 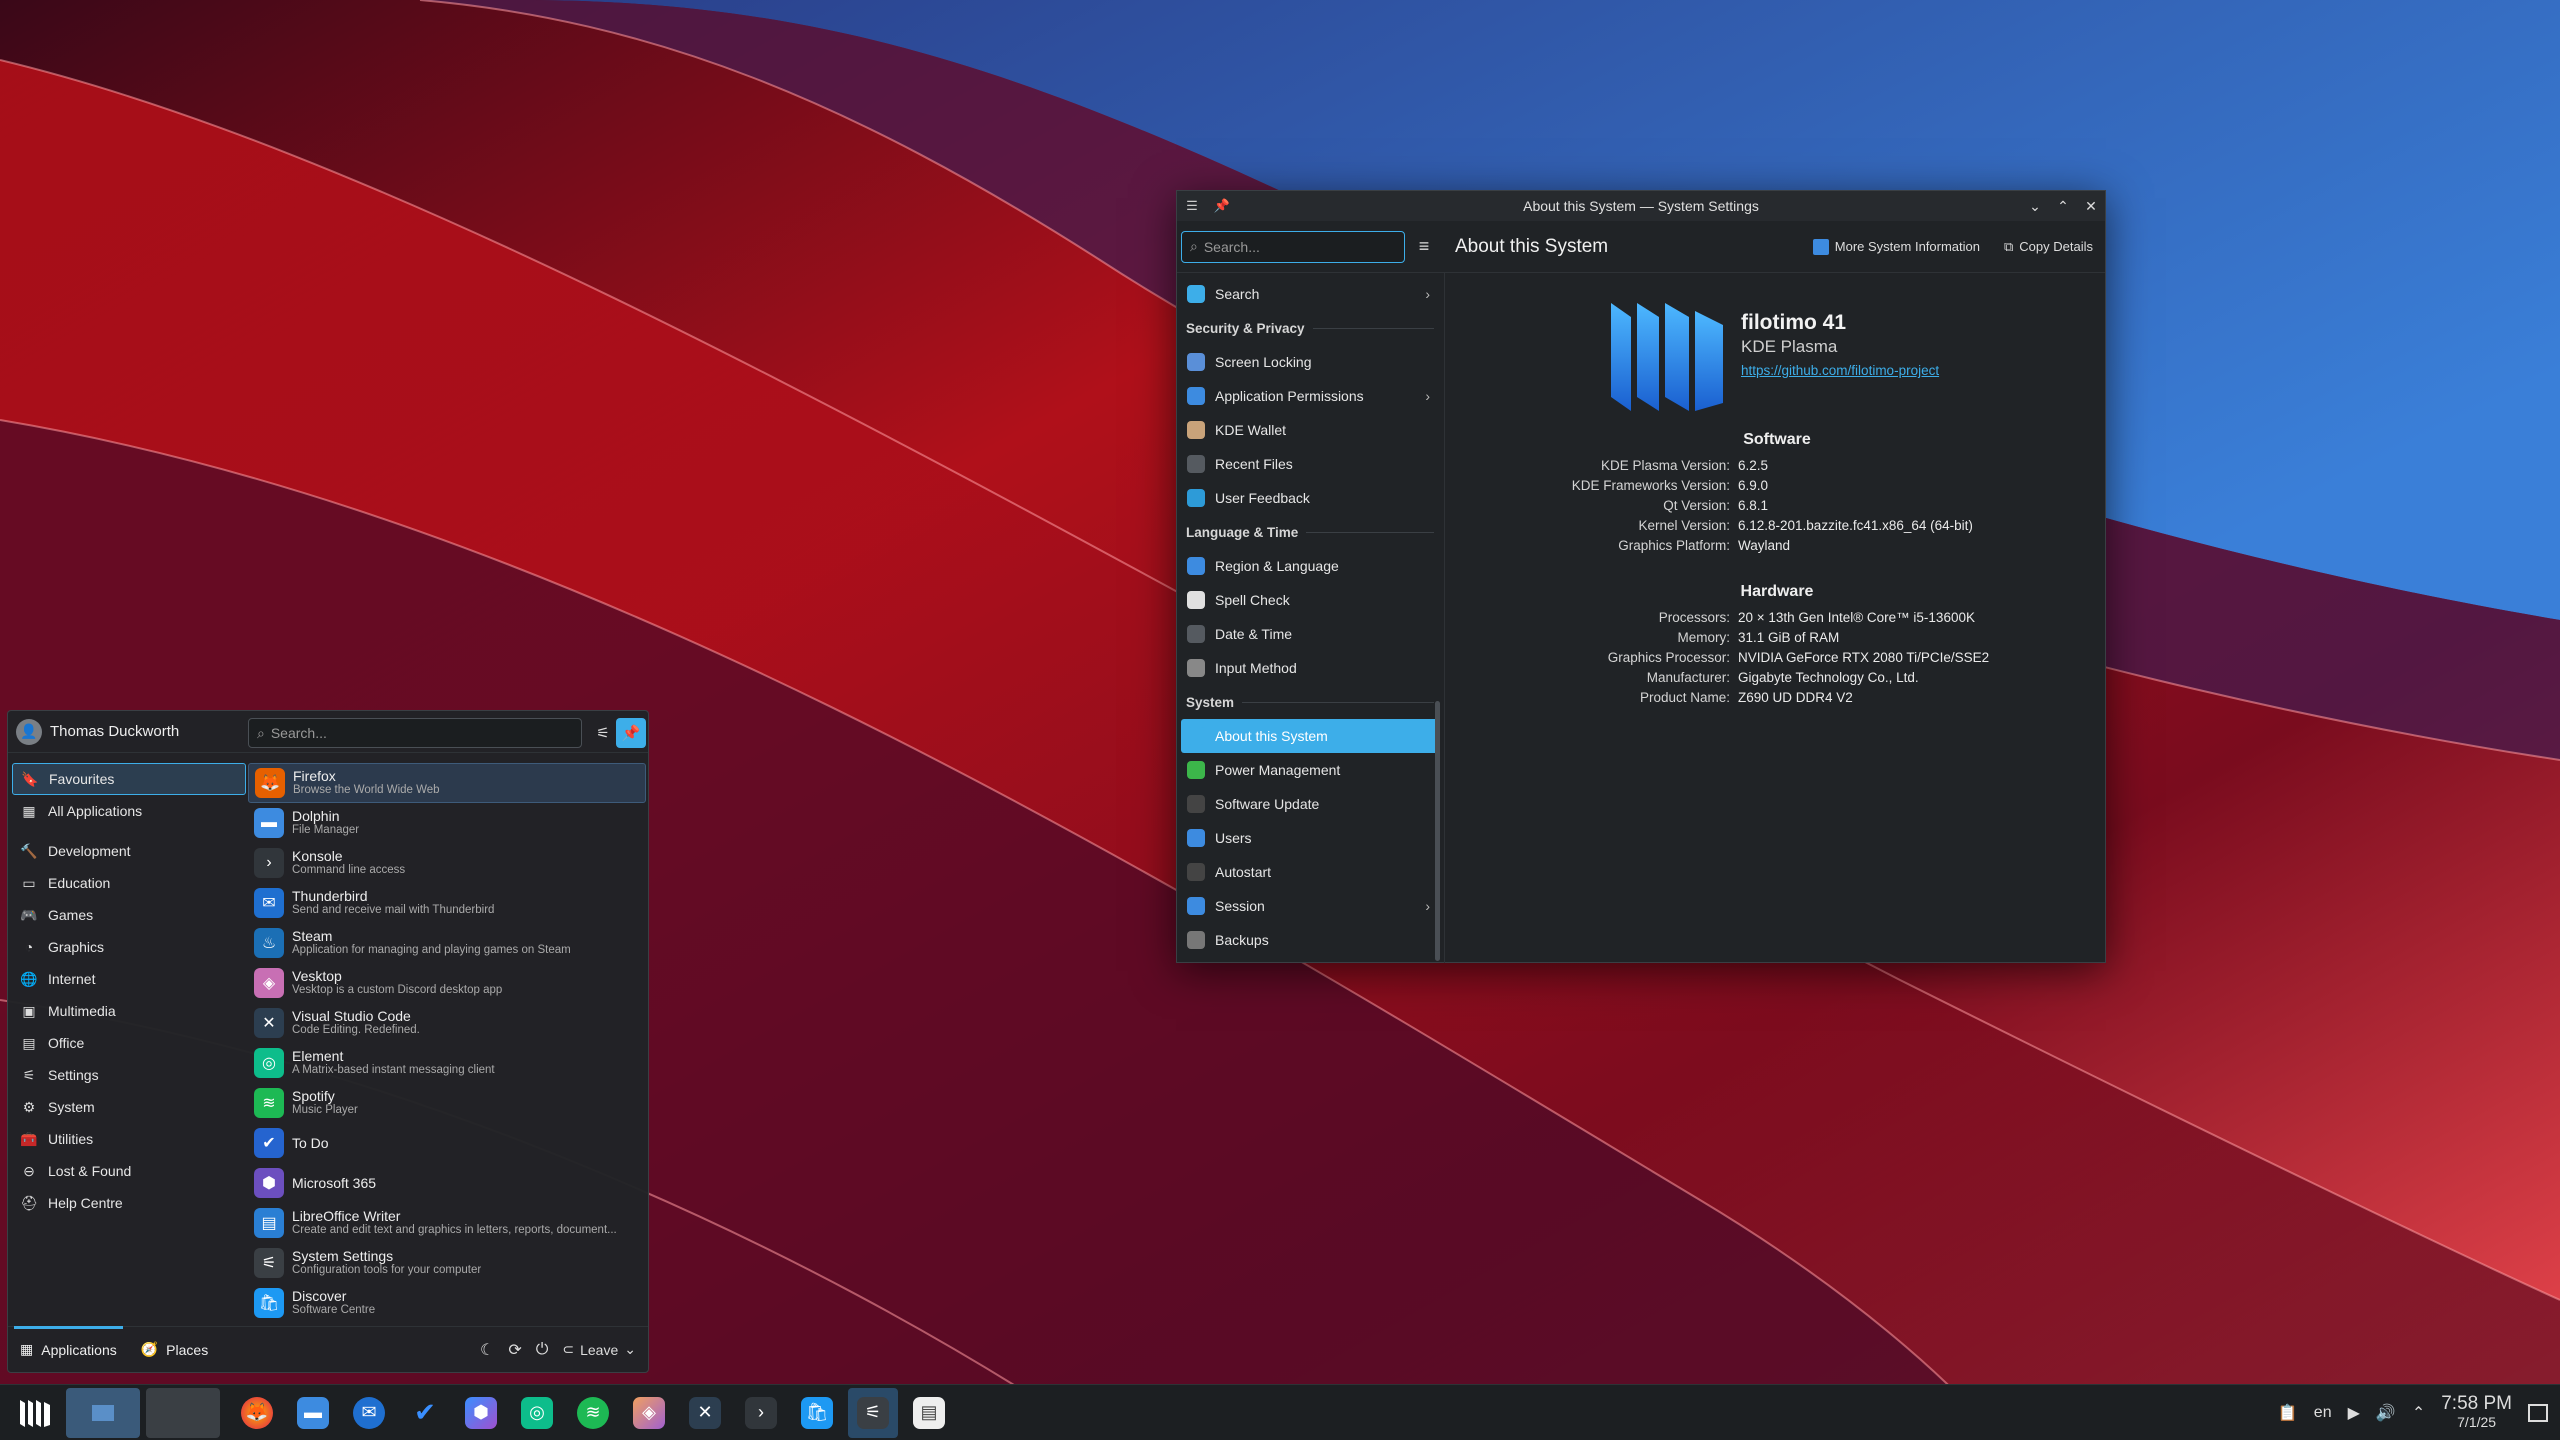 What do you see at coordinates (71, 1139) in the screenshot?
I see `category-label: Utilities` at bounding box center [71, 1139].